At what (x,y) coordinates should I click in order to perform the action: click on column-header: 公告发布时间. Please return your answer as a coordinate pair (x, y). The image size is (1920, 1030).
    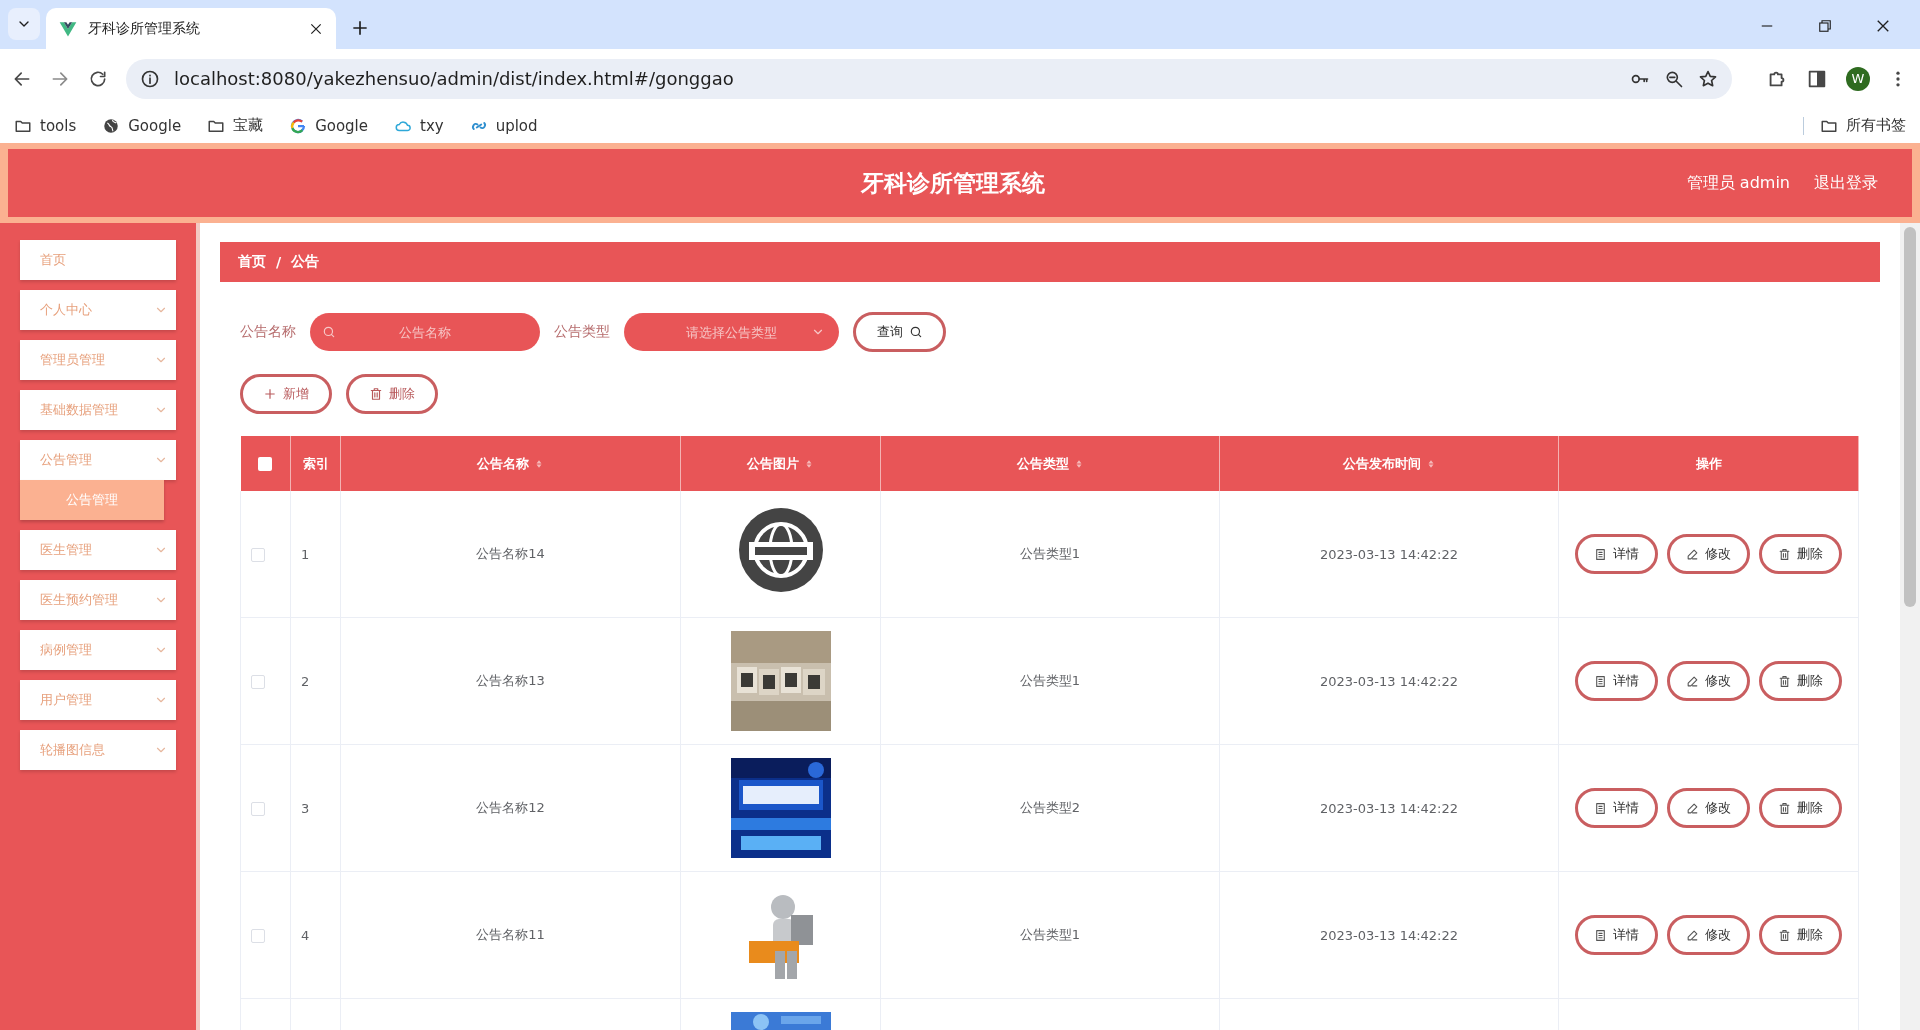
    Looking at the image, I should click on (1389, 463).